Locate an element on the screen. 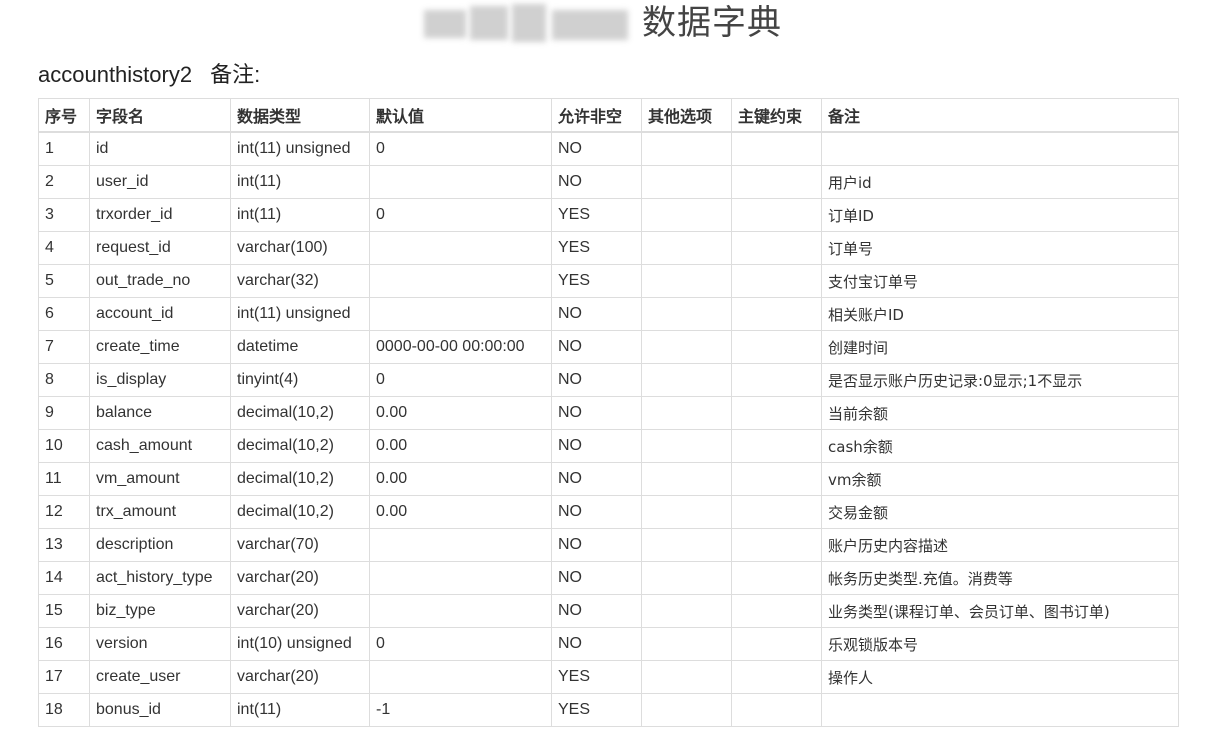 The height and width of the screenshot is (742, 1225). table-row: 5 out_trade_no varchar(32) YES 支付宝订单号 is located at coordinates (608, 281).